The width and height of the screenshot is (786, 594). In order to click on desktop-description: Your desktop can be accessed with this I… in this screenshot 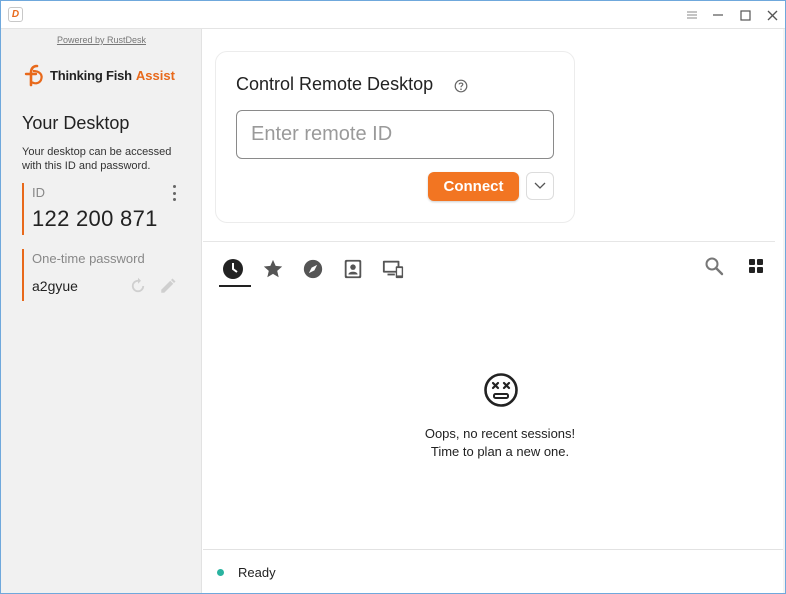, I will do `click(97, 159)`.